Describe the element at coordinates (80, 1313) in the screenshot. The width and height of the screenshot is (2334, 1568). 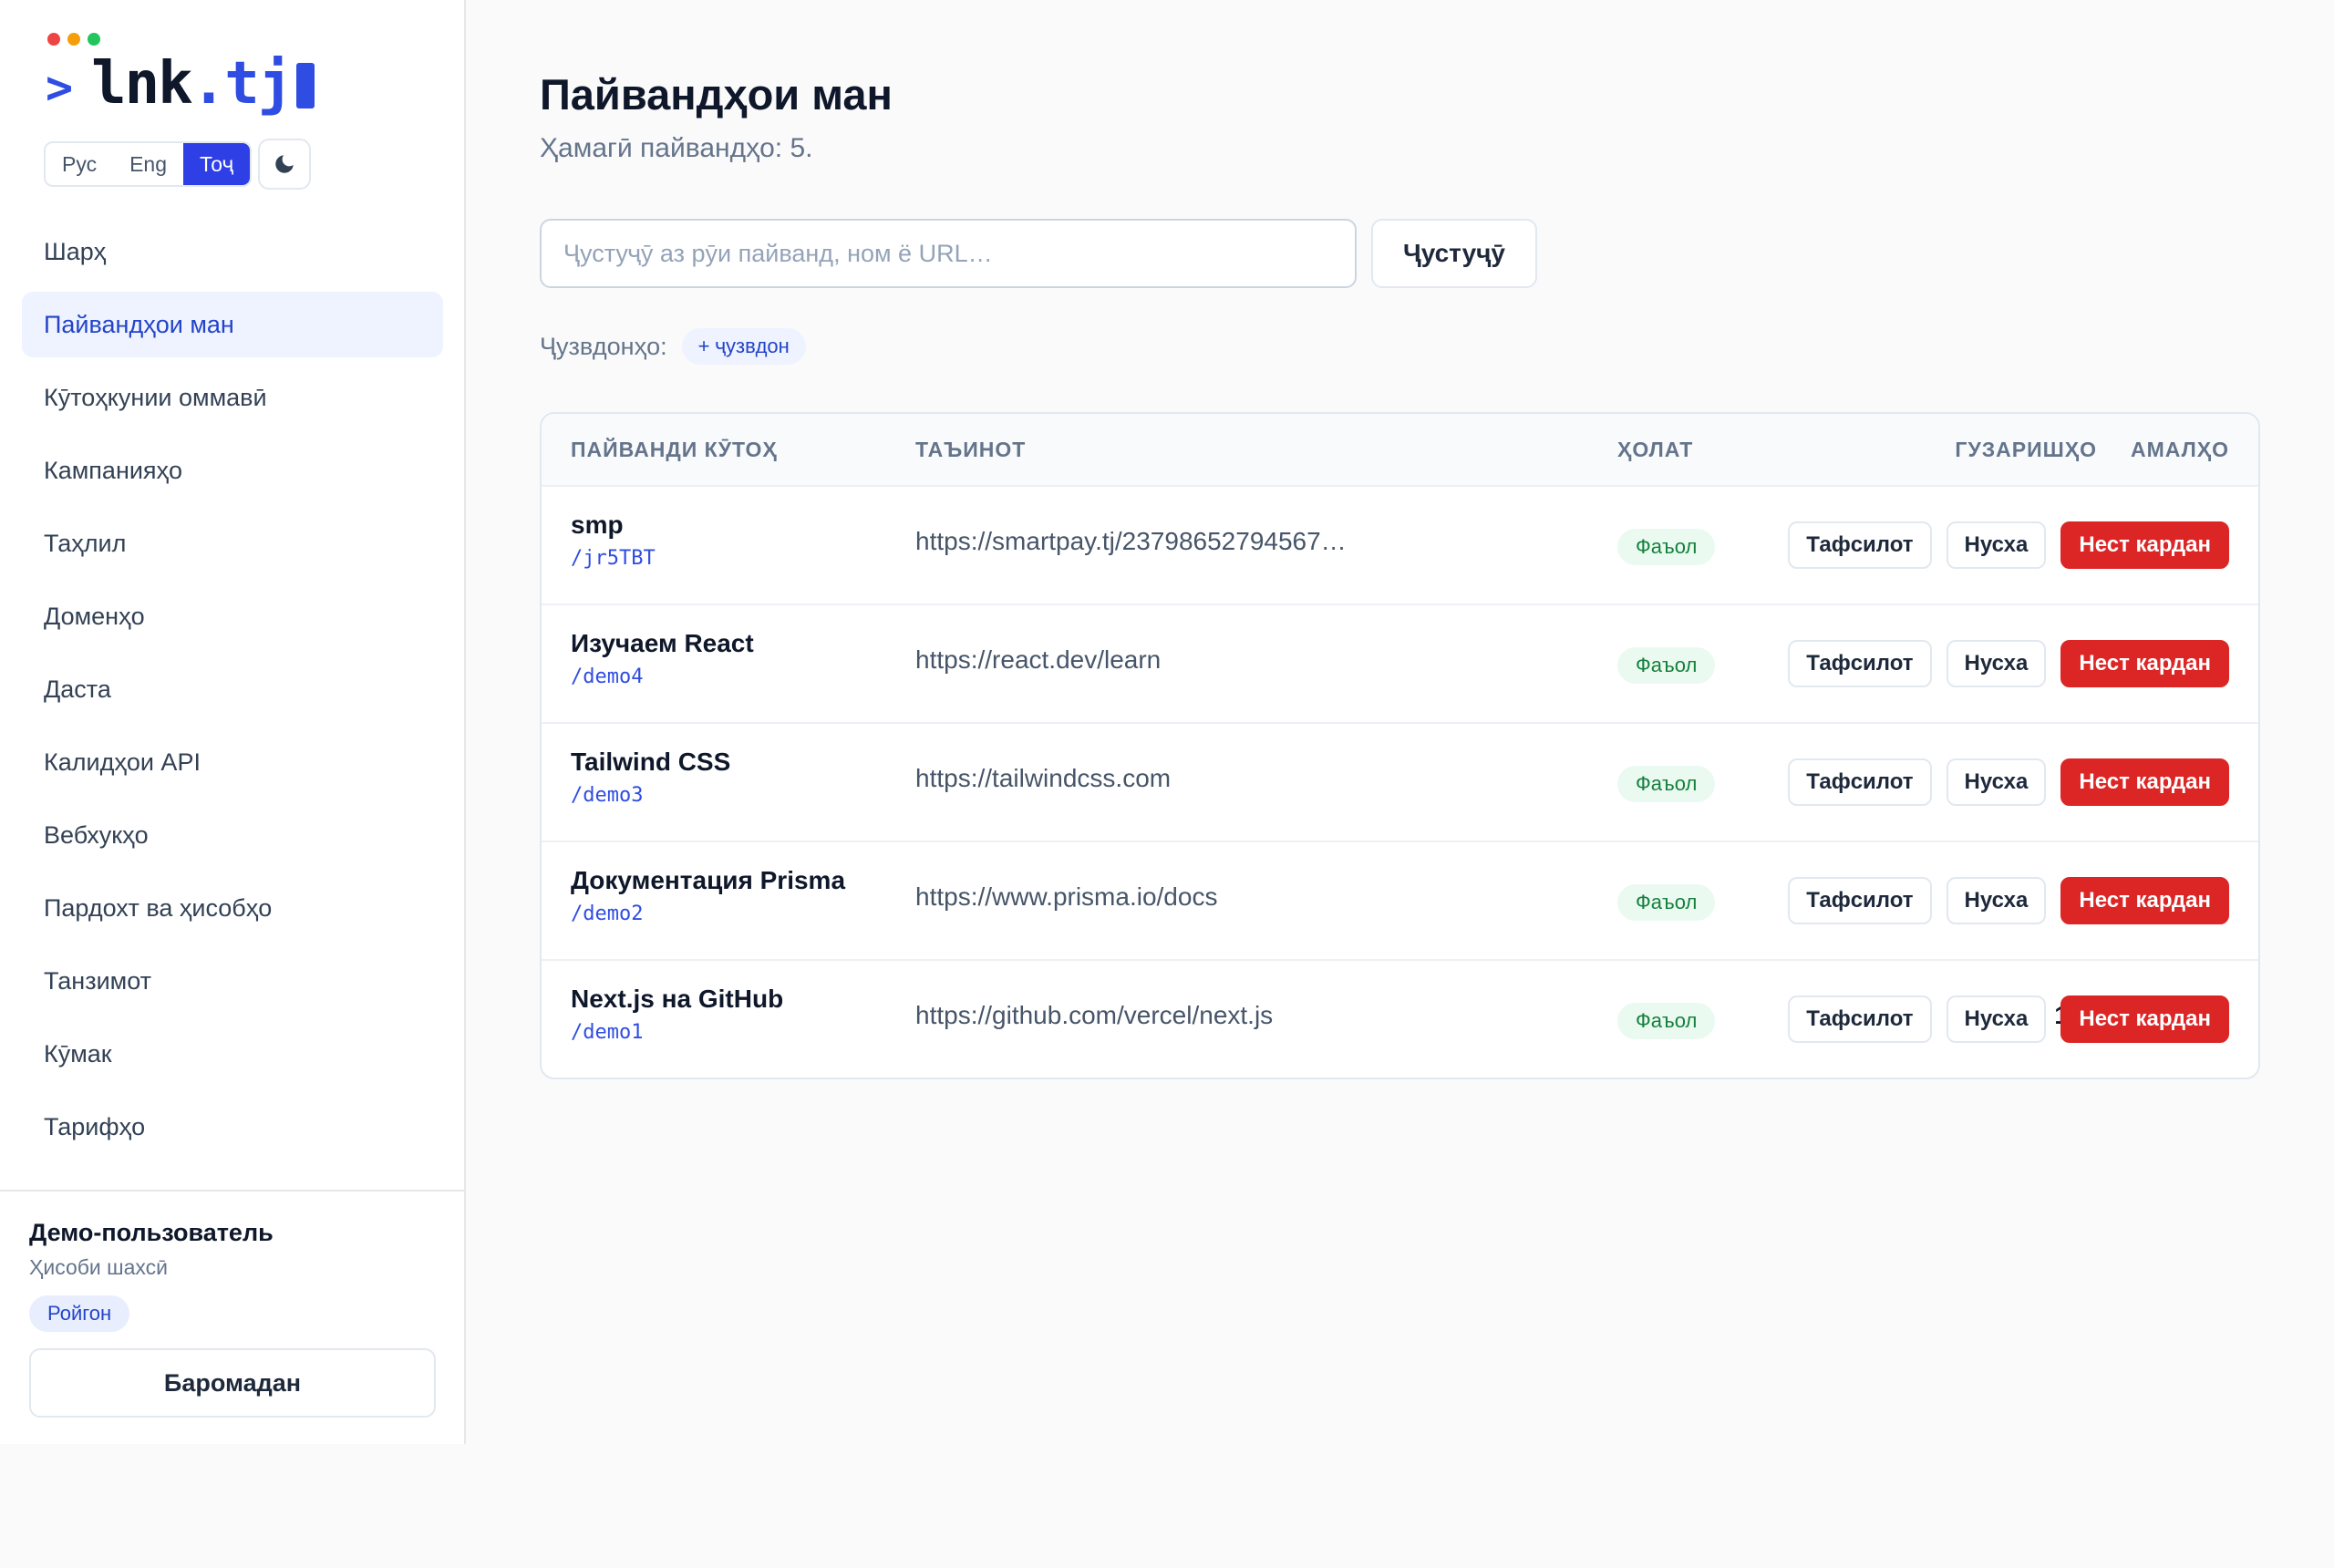
I see `plan-badge: Ройгон` at that location.